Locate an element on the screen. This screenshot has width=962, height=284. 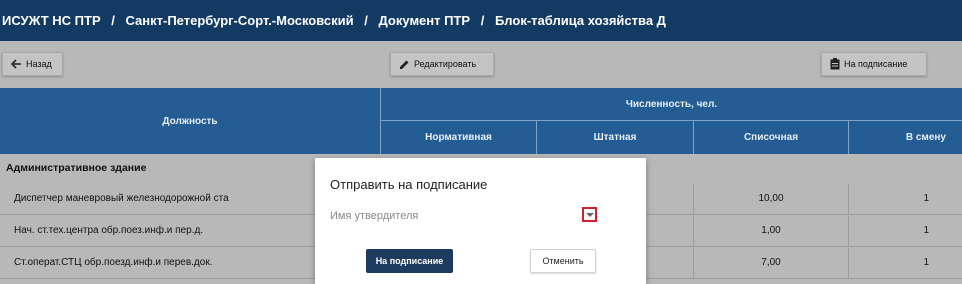
back-button-label: Назад is located at coordinates (39, 64).